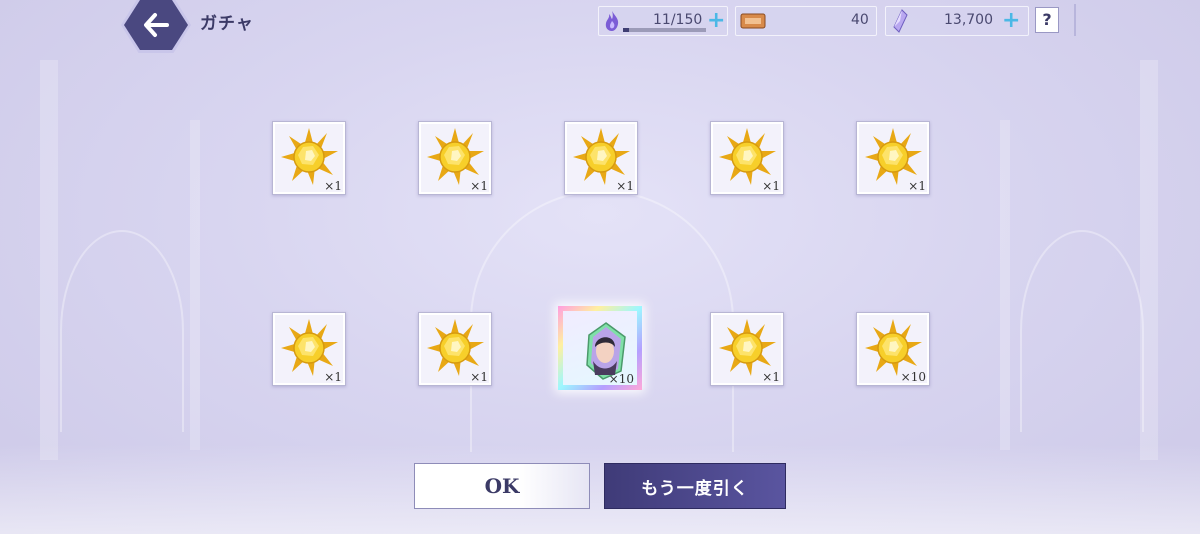 This screenshot has width=1200, height=534. Describe the element at coordinates (1011, 20) in the screenshot. I see `gem-plus-button: +` at that location.